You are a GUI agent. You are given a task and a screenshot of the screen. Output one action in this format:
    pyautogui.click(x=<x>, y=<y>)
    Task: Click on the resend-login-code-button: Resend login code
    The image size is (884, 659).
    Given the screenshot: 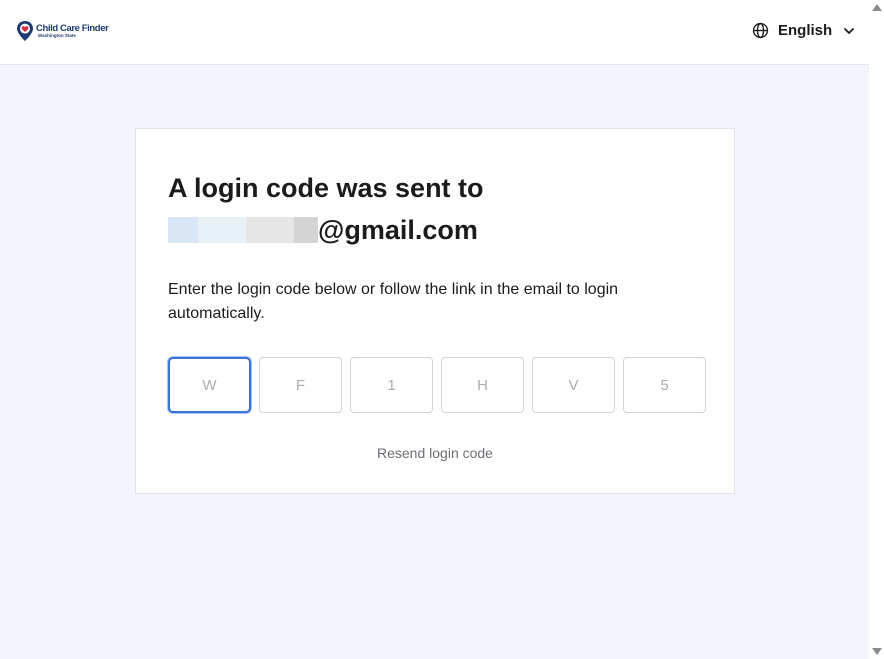 What is the action you would take?
    pyautogui.click(x=435, y=453)
    